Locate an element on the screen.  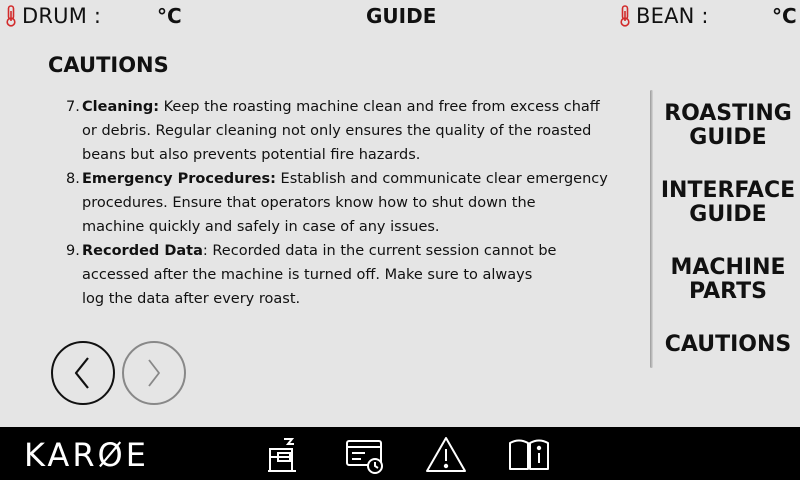
nav-interface-guide: INTERFACE GUIDE is located at coordinates (728, 203).